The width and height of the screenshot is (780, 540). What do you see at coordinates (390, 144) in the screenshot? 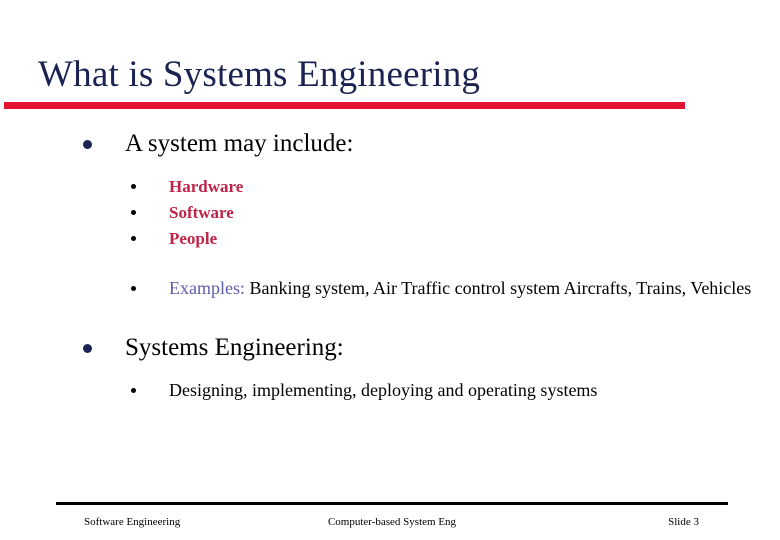
I see `bullet-level1-system-may-include: A system may include:` at bounding box center [390, 144].